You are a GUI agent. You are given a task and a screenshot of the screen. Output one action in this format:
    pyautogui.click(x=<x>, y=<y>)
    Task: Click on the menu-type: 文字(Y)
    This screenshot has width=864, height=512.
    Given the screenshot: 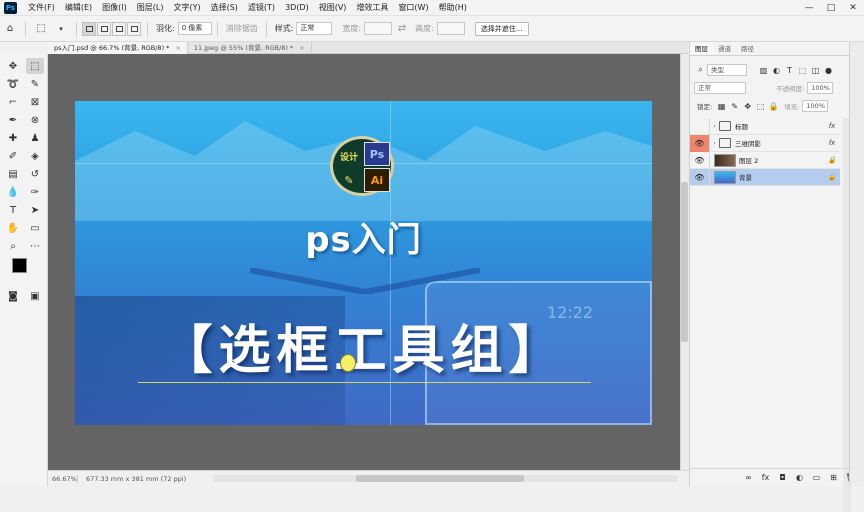 What is the action you would take?
    pyautogui.click(x=186, y=8)
    